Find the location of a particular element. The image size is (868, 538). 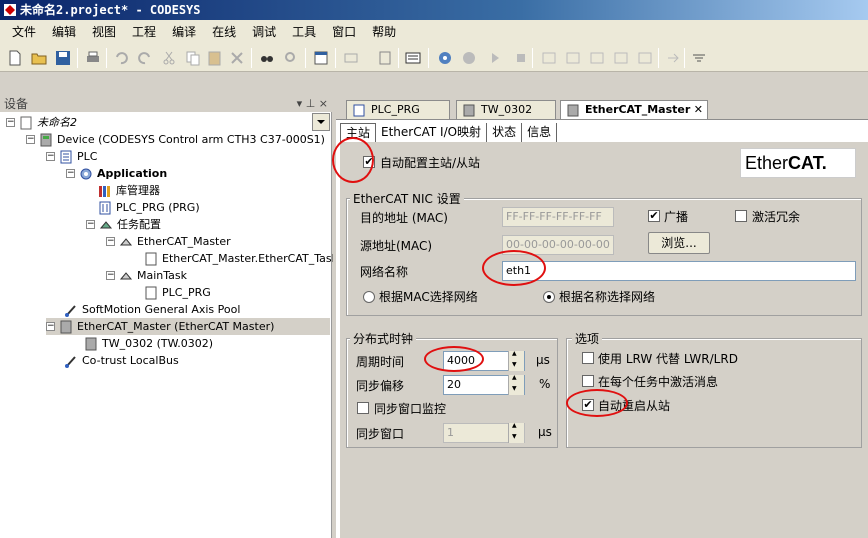

task-messages-checkbox is located at coordinates (588, 381).